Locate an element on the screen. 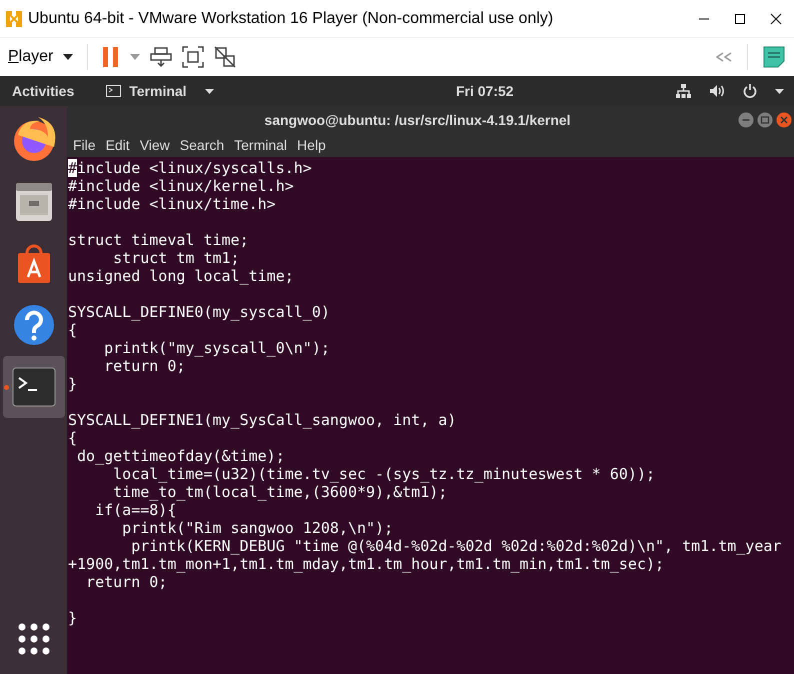 The image size is (794, 674). fullscreen-icon is located at coordinates (193, 57).